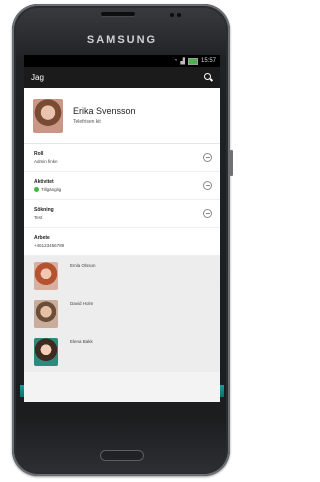 Image resolution: width=320 pixels, height=482 pixels. I want to click on field-value: Admin finkn, so click(46, 161).